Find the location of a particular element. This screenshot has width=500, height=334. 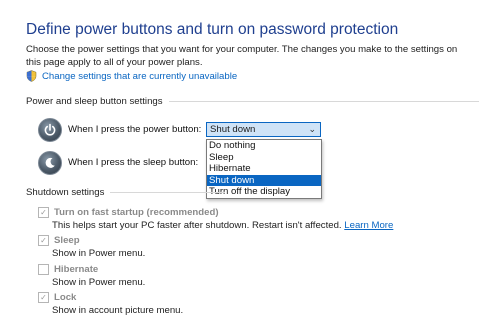

sleep-row: ✓ Sleep is located at coordinates (59, 240).